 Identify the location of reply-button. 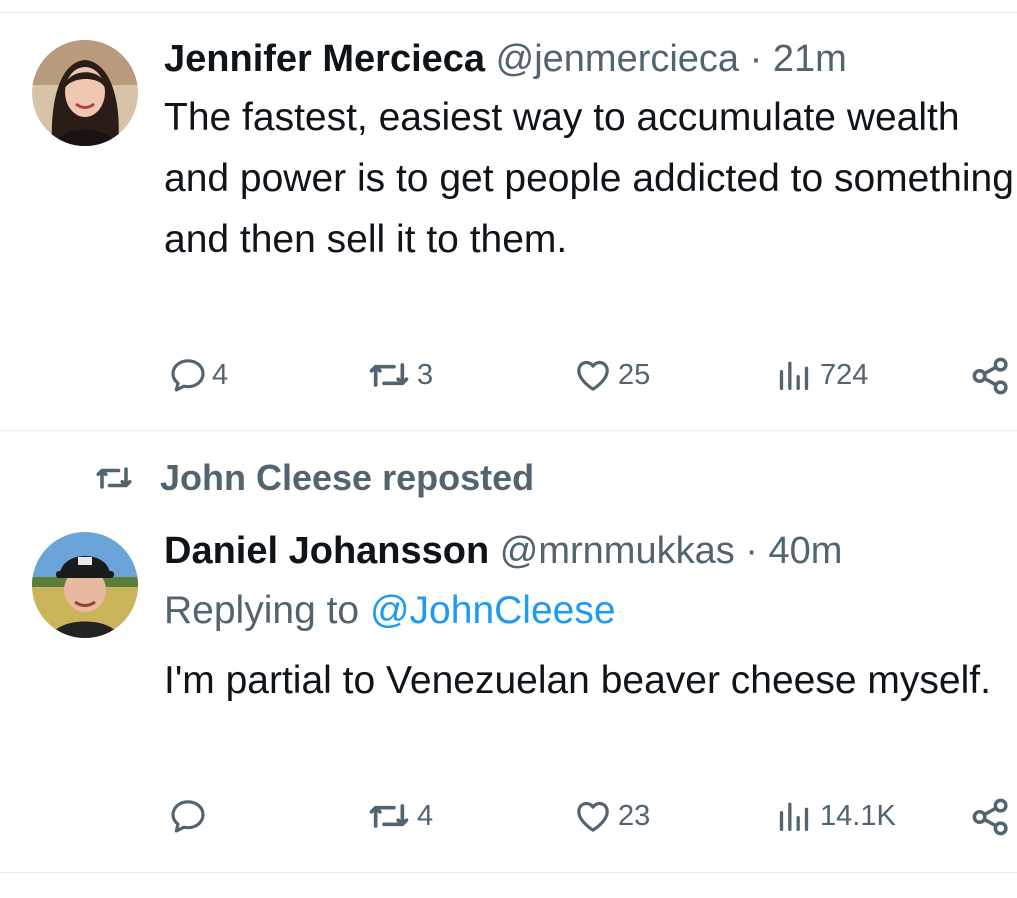
(190, 816).